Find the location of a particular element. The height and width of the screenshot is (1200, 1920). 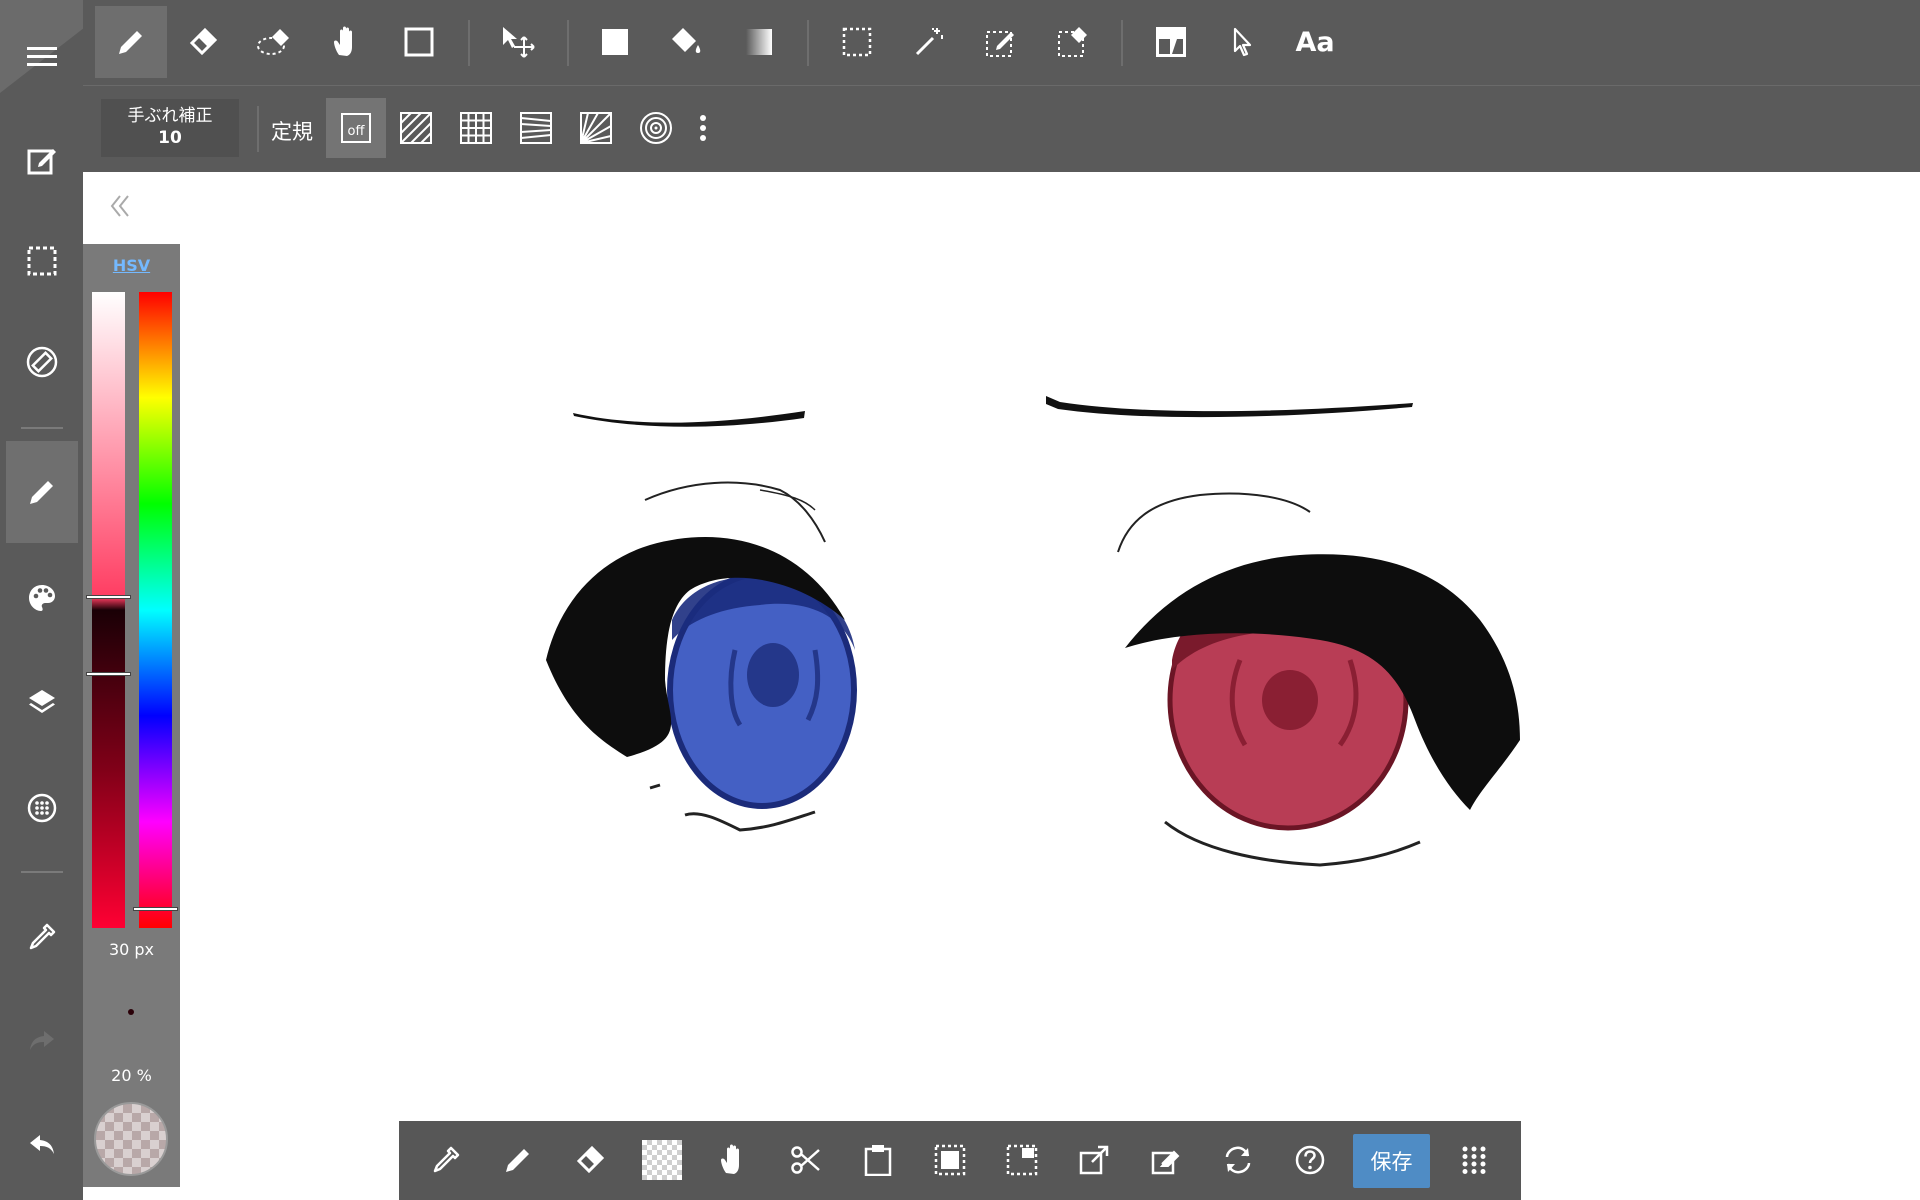

magic-wand-icon is located at coordinates (929, 42).